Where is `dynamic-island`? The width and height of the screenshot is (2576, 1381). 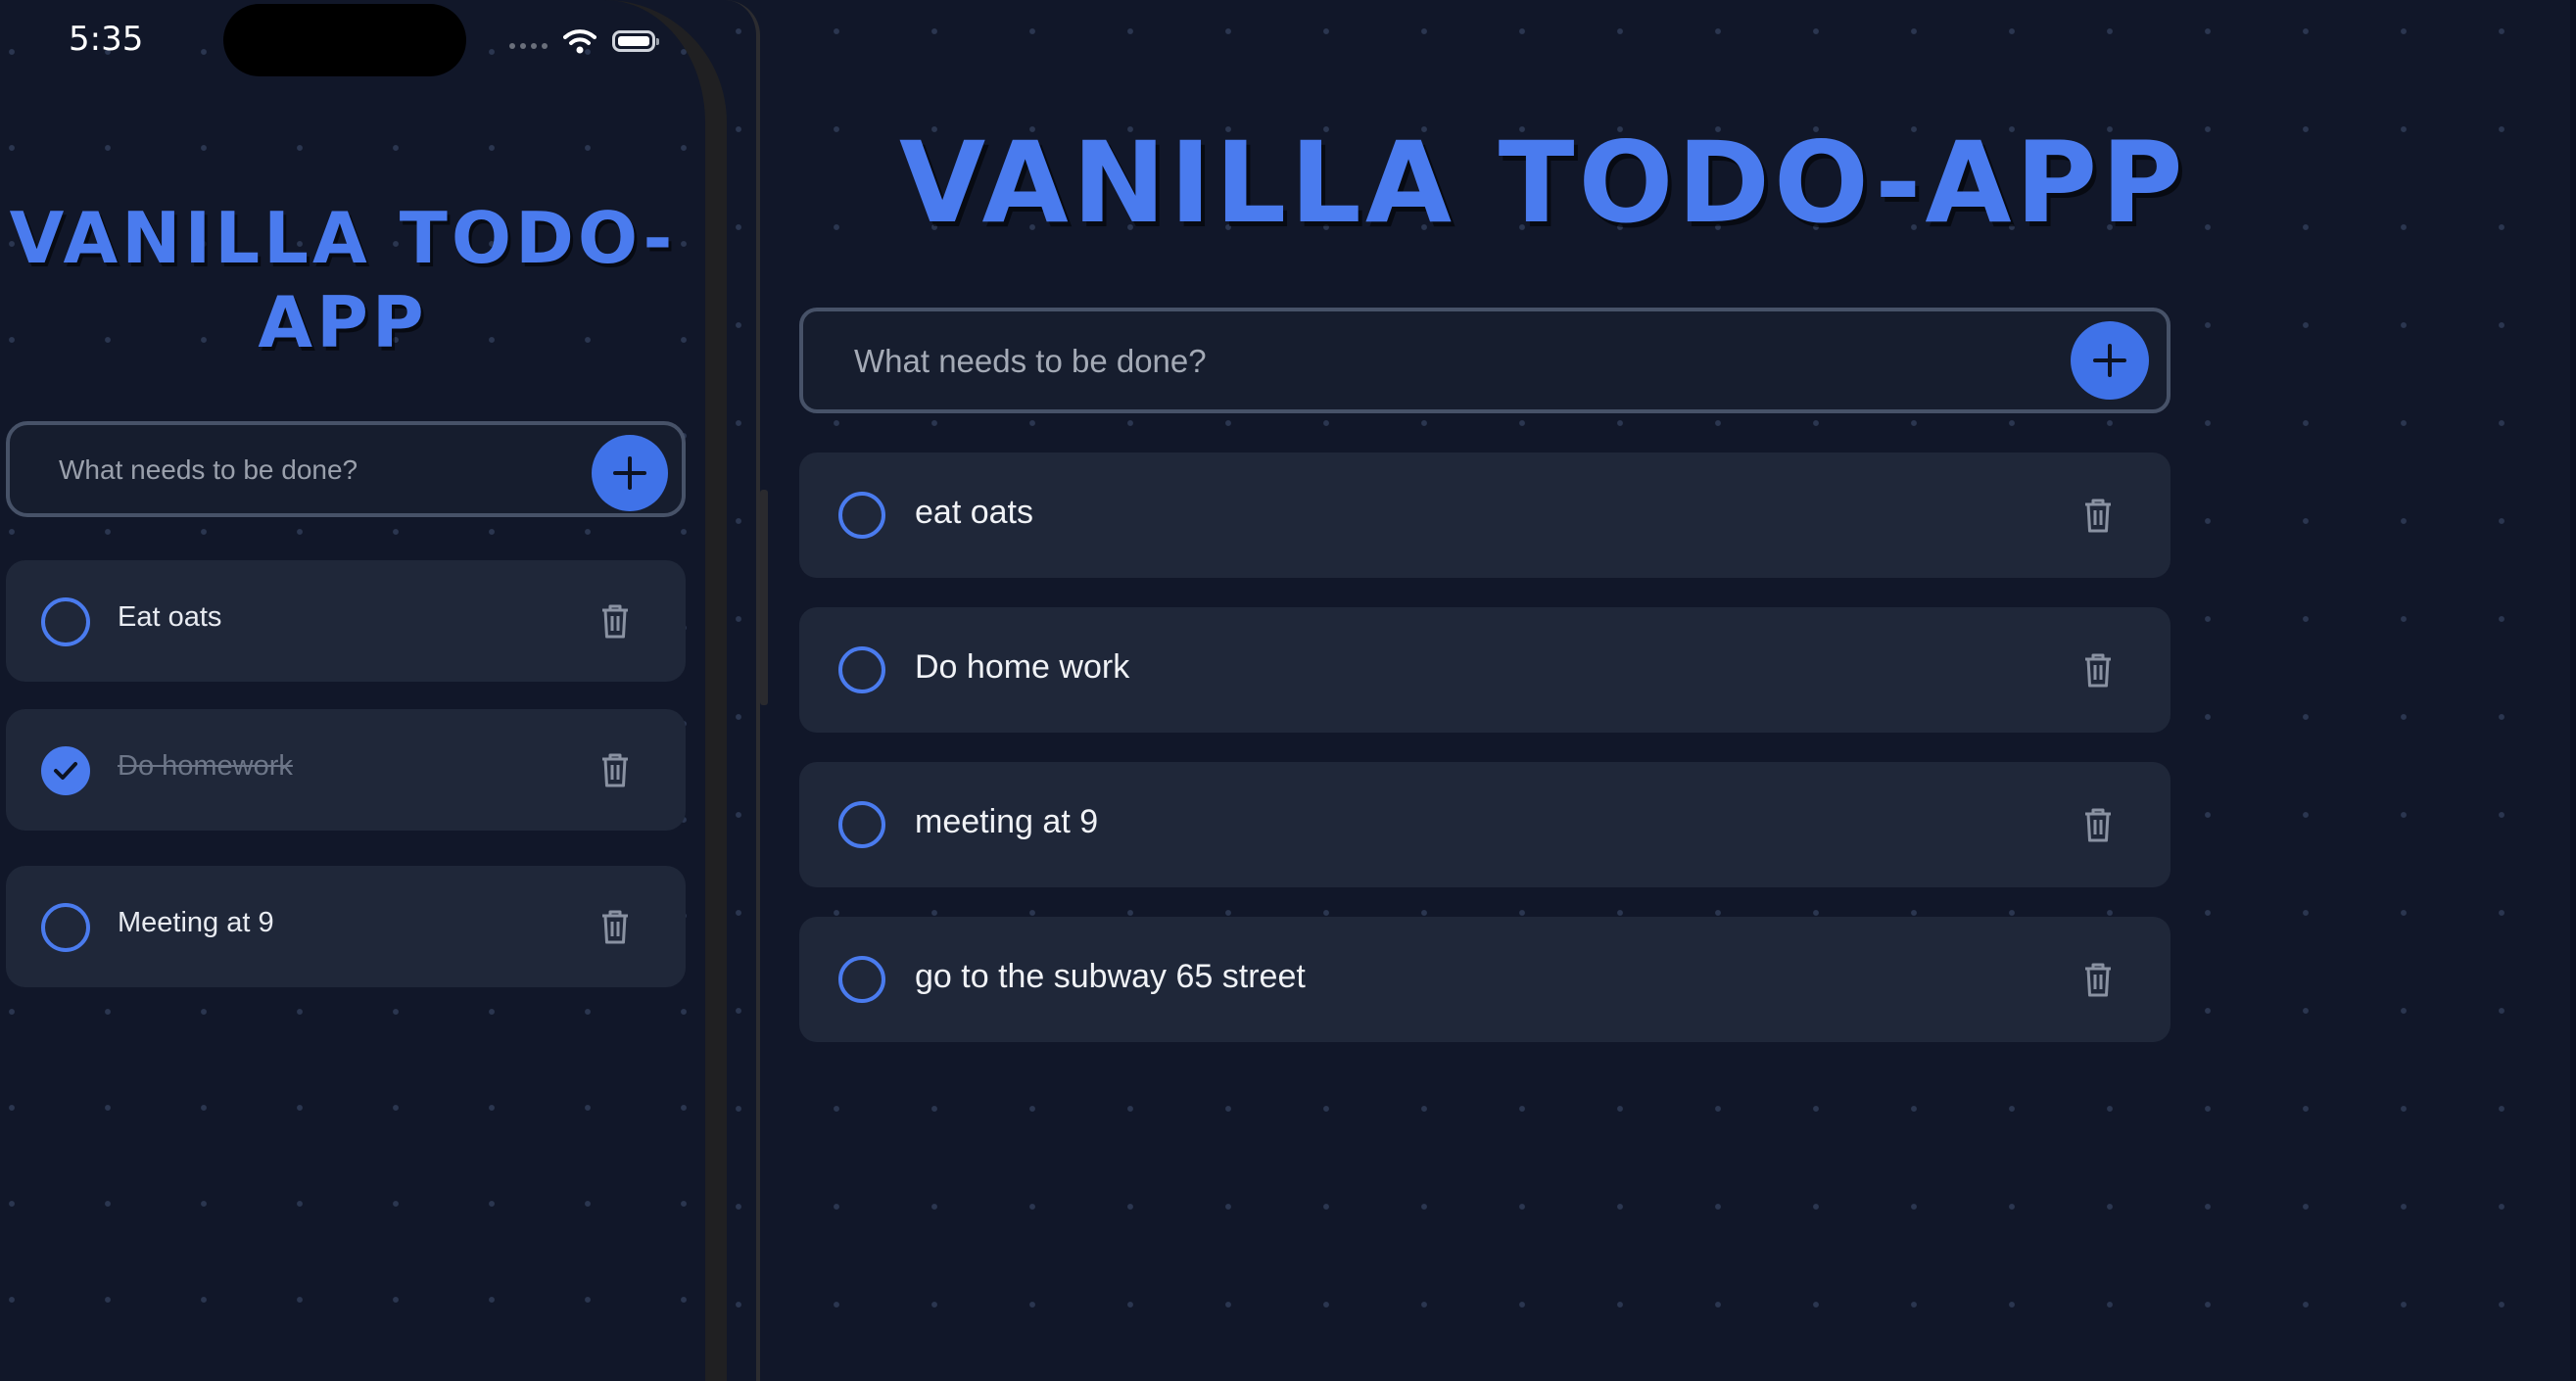
dynamic-island is located at coordinates (345, 40).